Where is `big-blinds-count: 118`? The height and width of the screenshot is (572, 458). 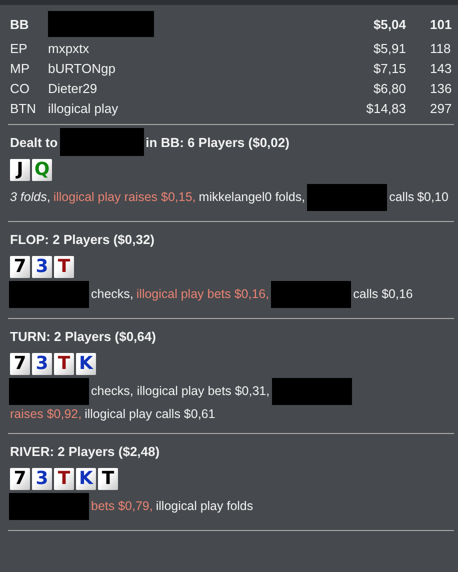
big-blinds-count: 118 is located at coordinates (440, 48).